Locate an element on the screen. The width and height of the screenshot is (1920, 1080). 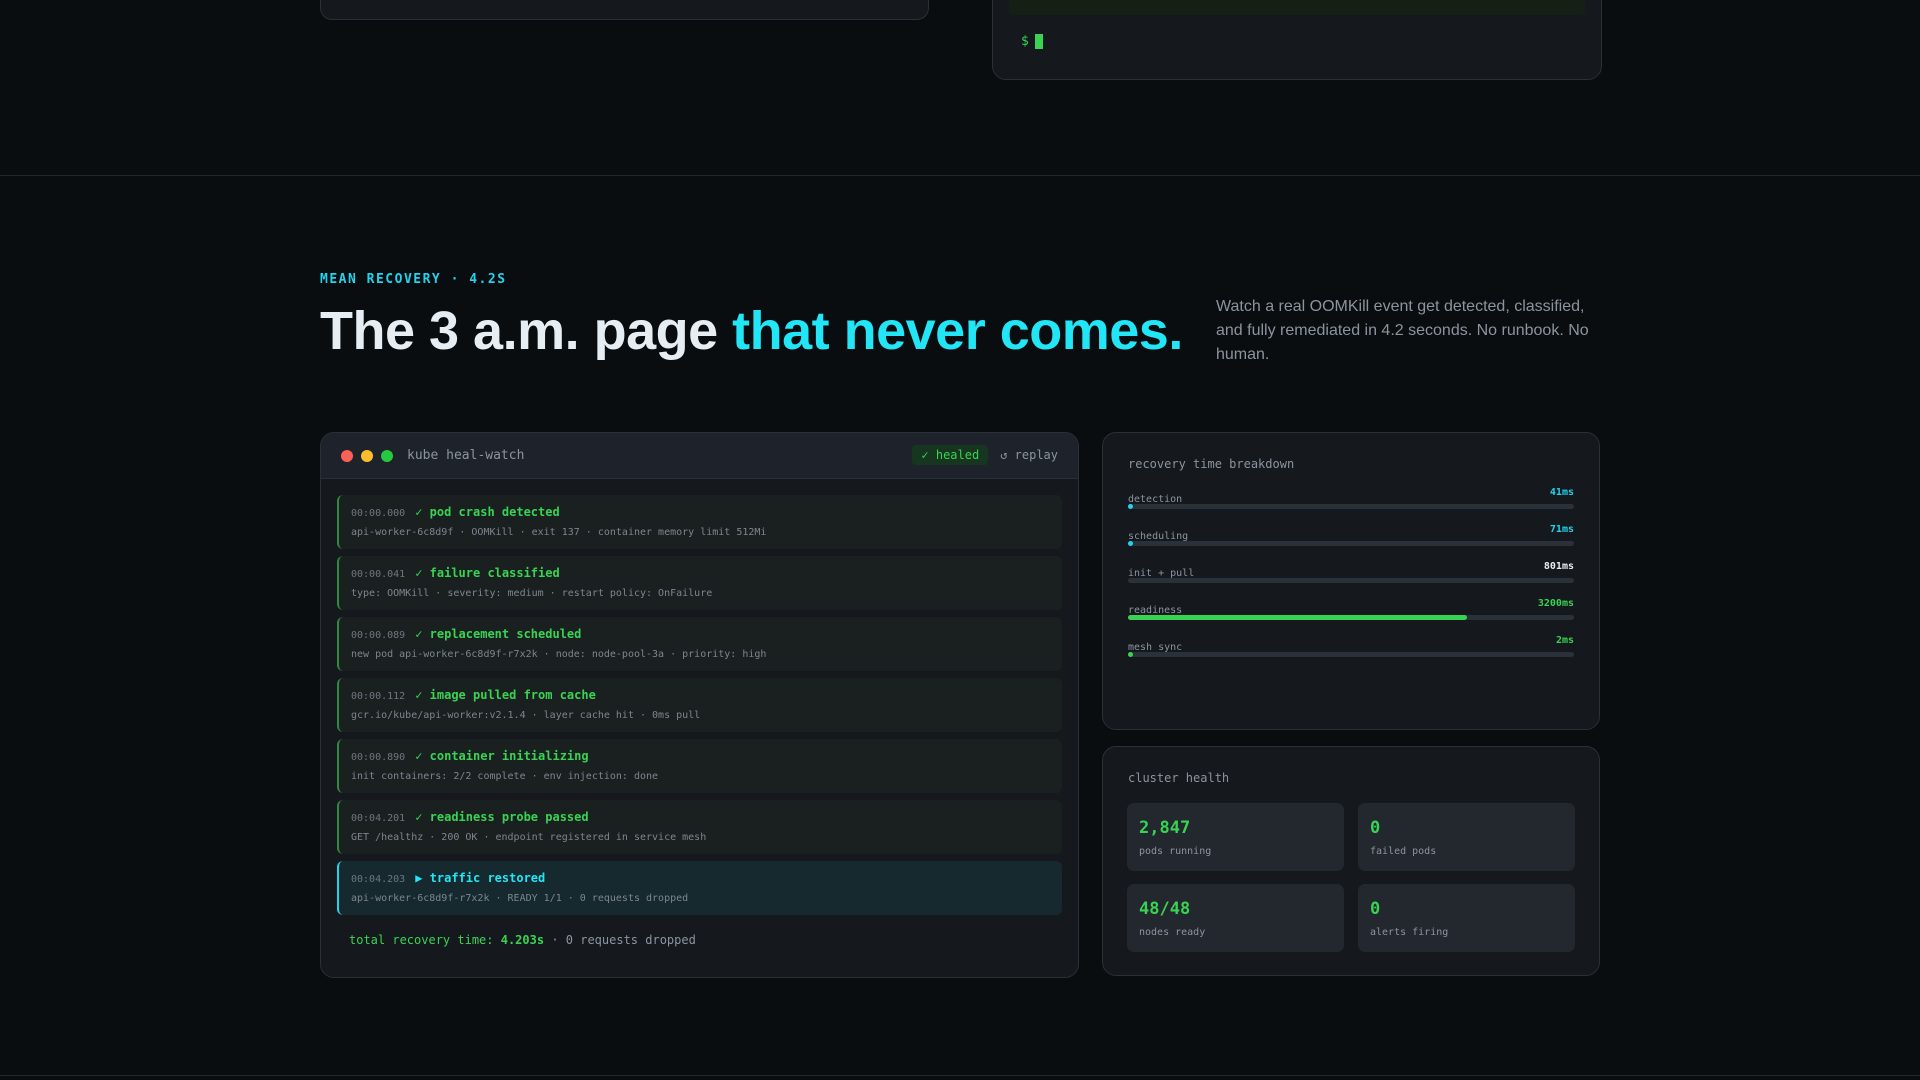
event-title: ▶ traffic restored is located at coordinates (480, 878).